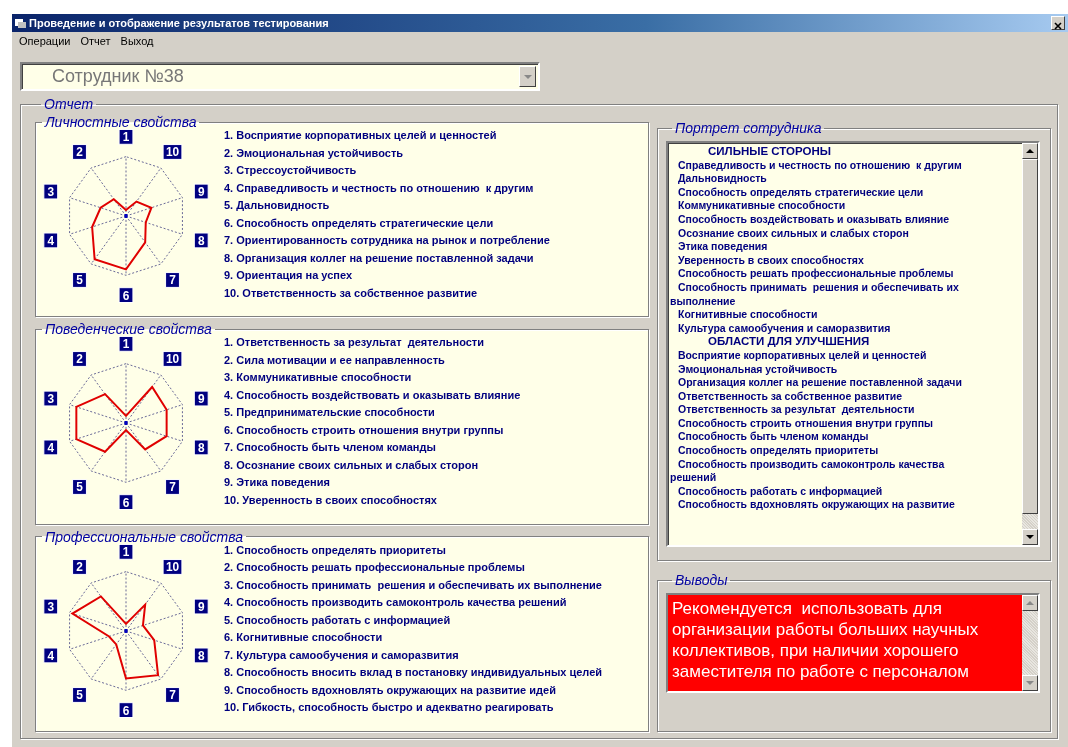  What do you see at coordinates (413, 673) in the screenshot?
I see `property-item: 8. Способность вносить вклад в постановку индивидуальных целей` at bounding box center [413, 673].